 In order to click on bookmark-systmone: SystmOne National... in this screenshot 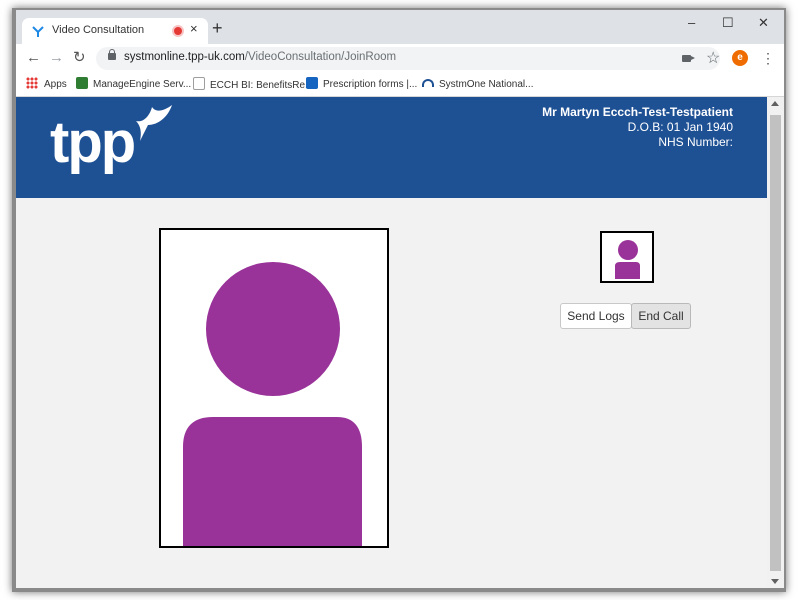, I will do `click(477, 85)`.